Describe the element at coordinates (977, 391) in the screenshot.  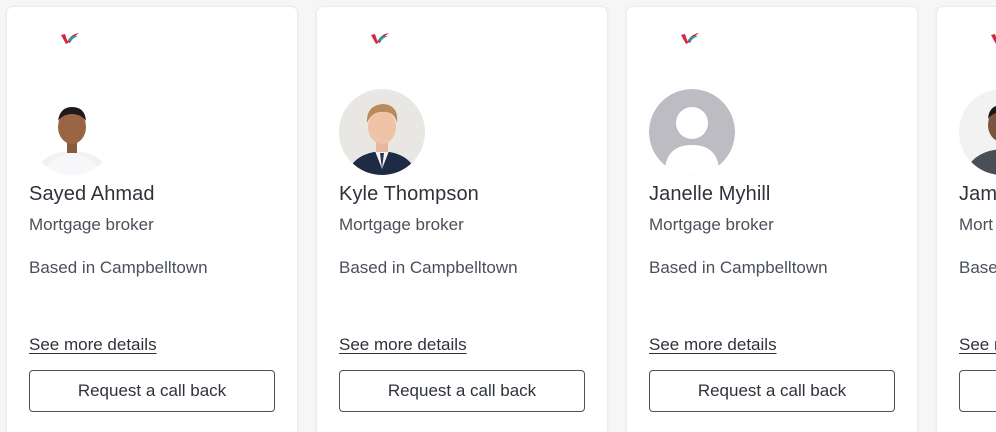
I see `request-call-back-button` at that location.